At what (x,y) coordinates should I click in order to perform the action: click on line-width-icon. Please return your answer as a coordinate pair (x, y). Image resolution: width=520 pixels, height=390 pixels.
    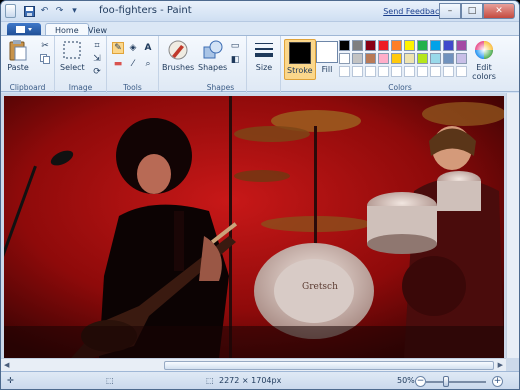
    Looking at the image, I should click on (264, 50).